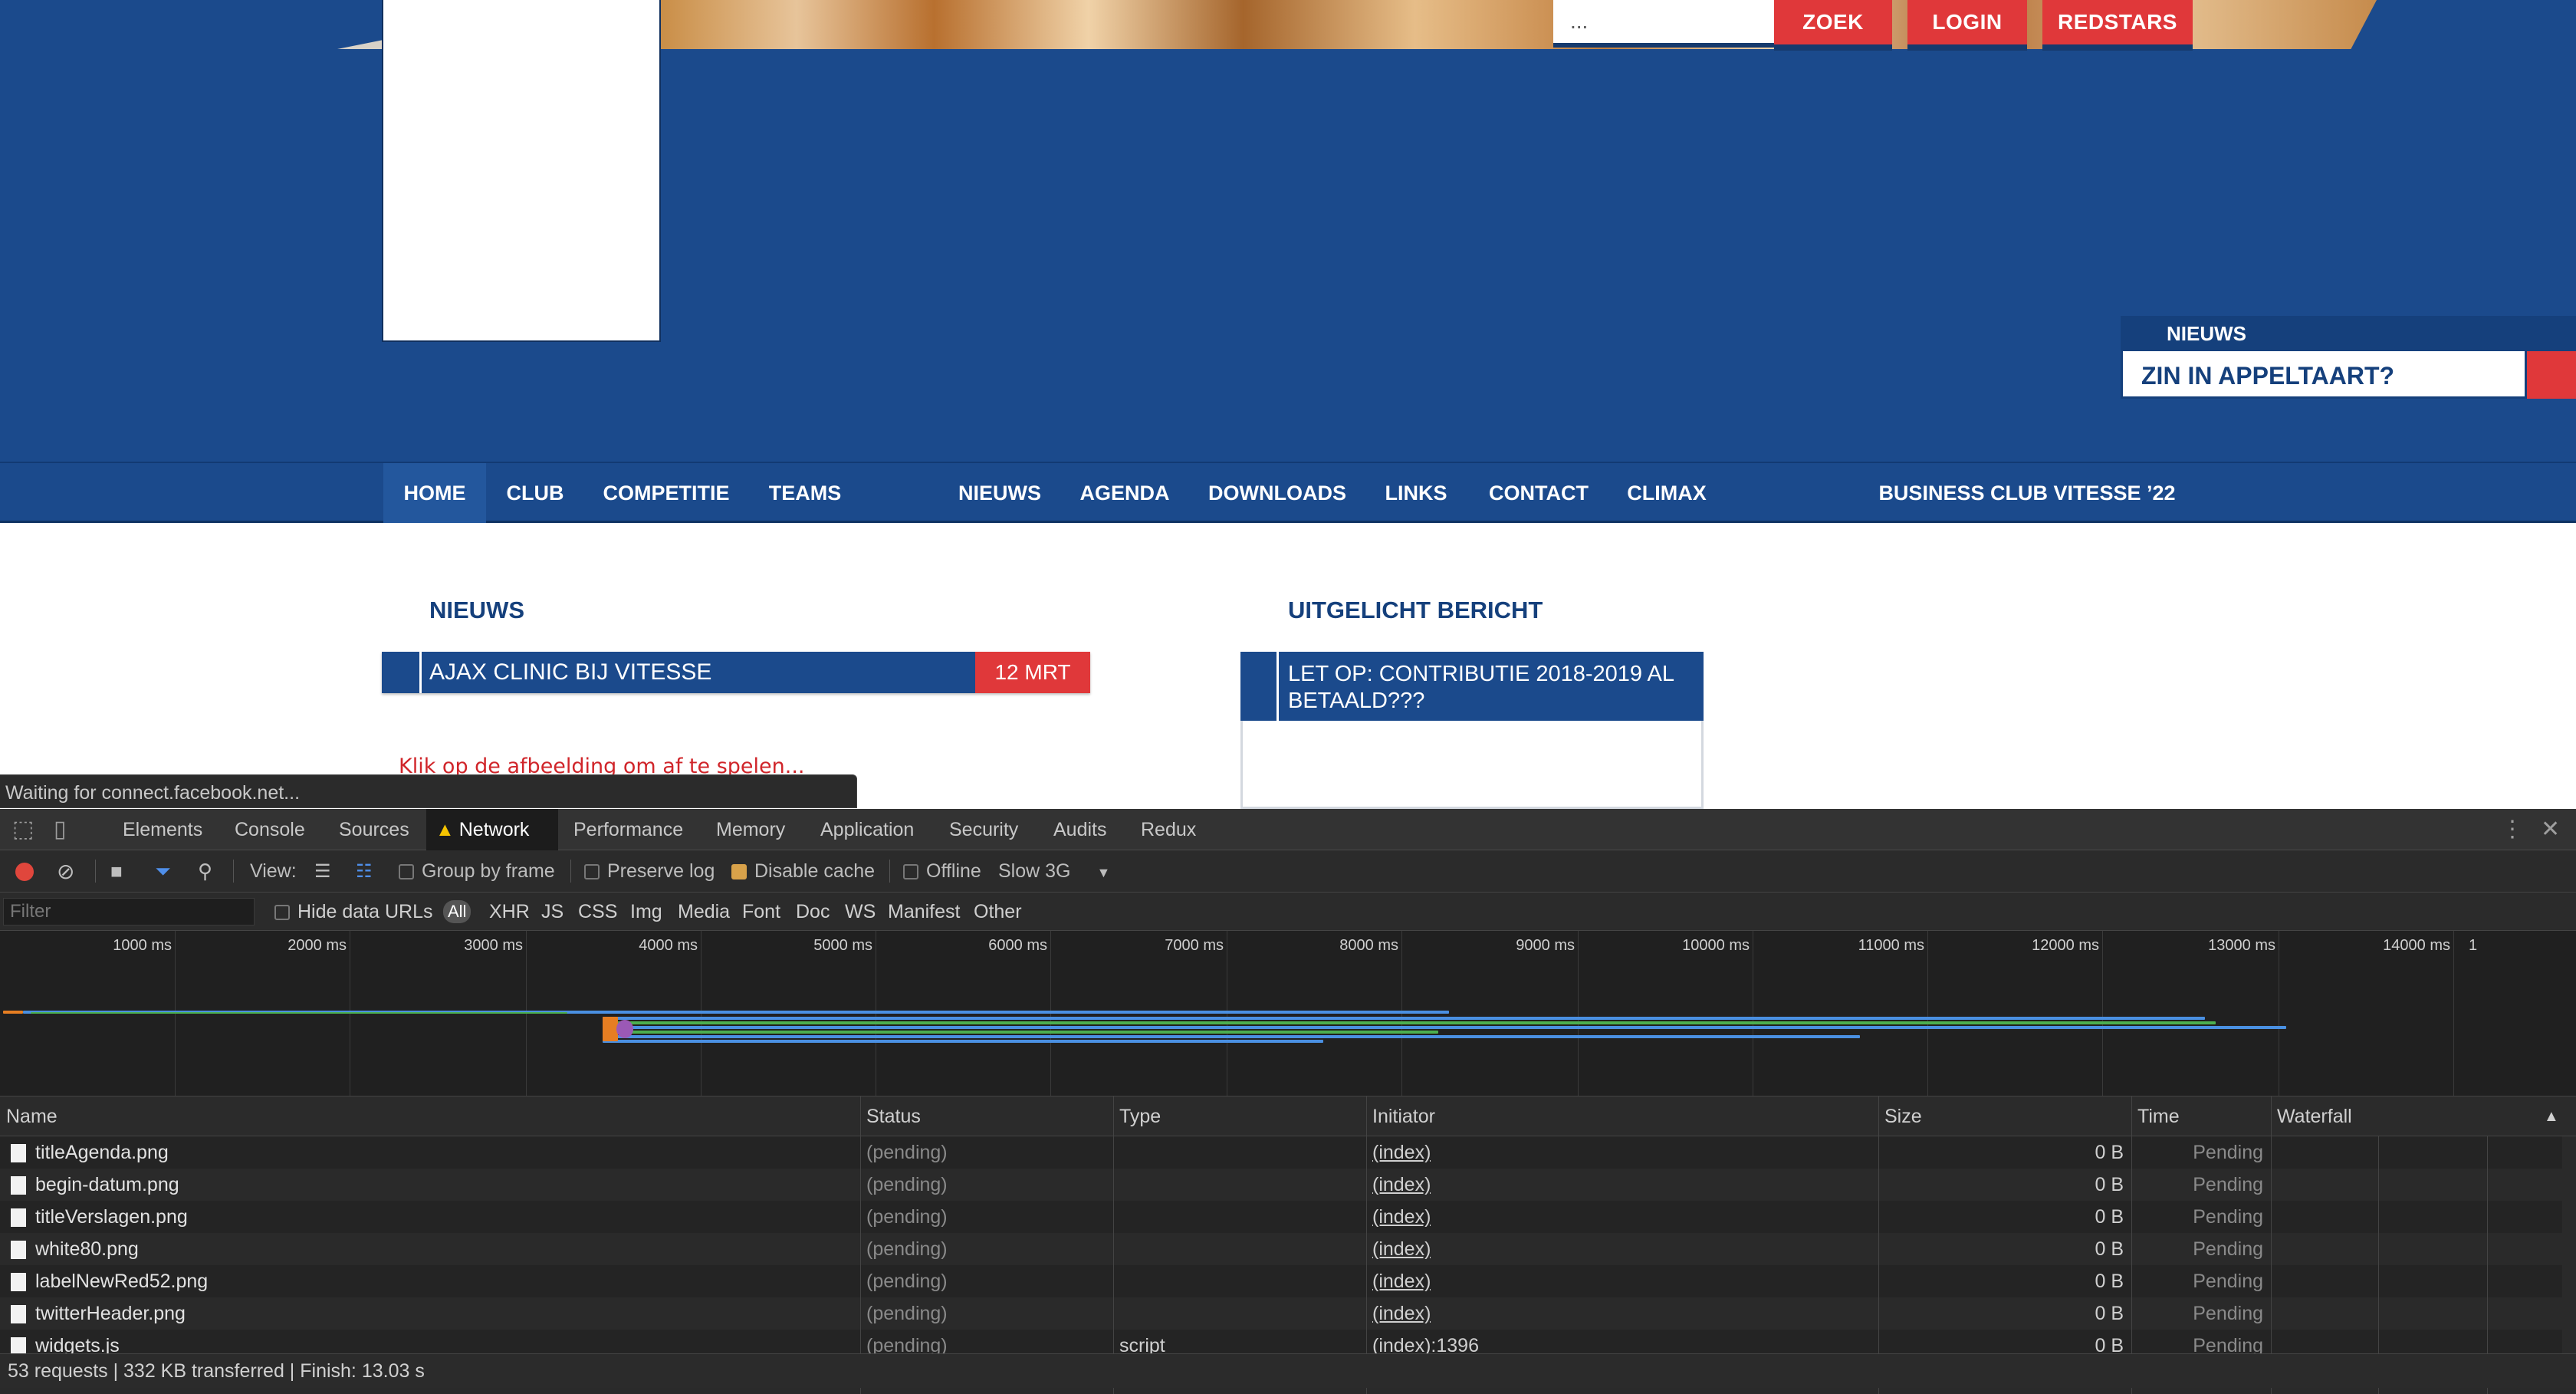  What do you see at coordinates (458, 911) in the screenshot?
I see `filter-all: All` at bounding box center [458, 911].